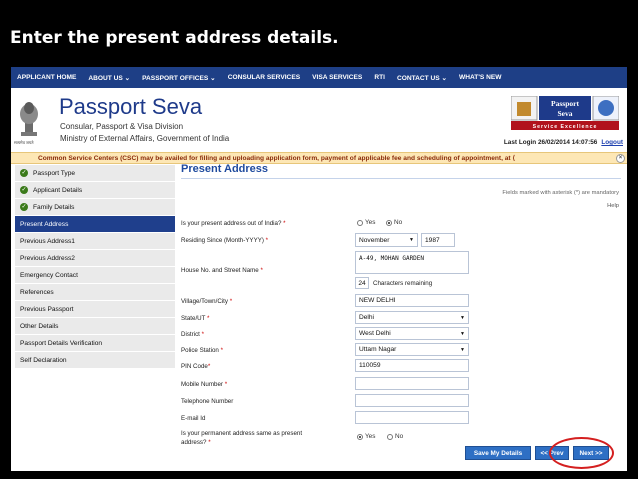  What do you see at coordinates (403, 283) in the screenshot?
I see `chars-remaining-label: Characters remaining` at bounding box center [403, 283].